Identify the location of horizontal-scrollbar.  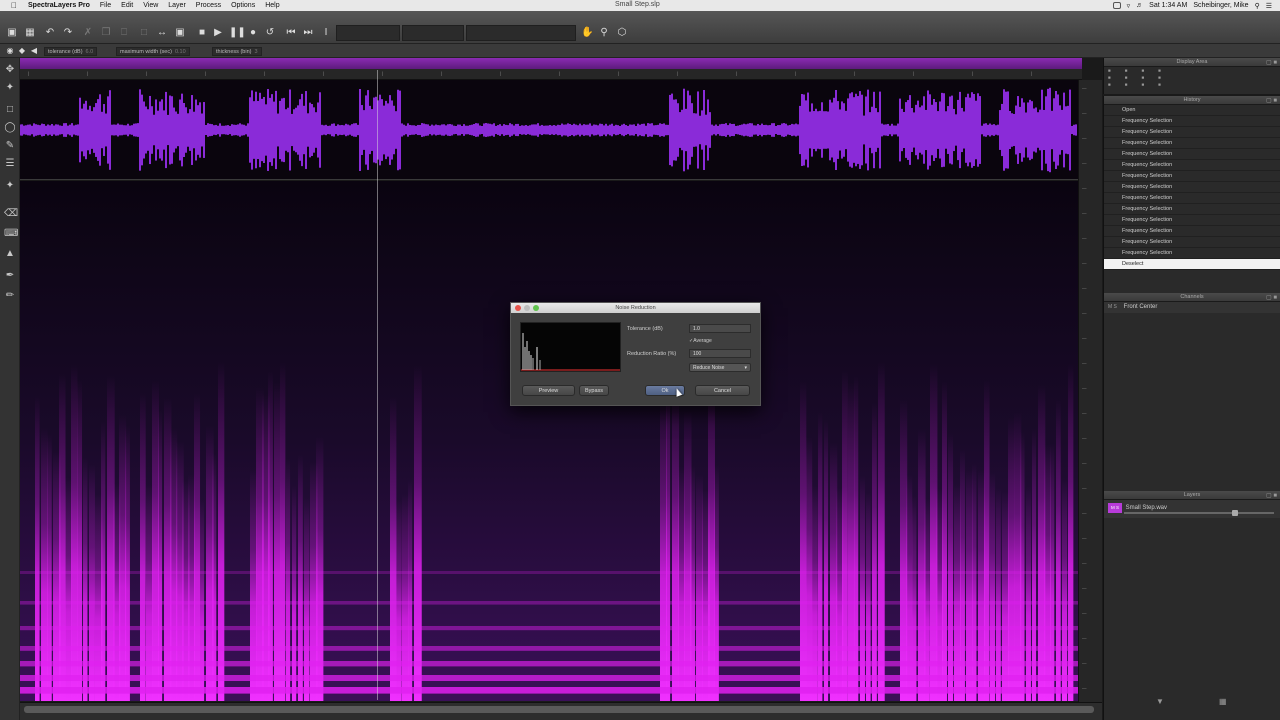
(561, 711).